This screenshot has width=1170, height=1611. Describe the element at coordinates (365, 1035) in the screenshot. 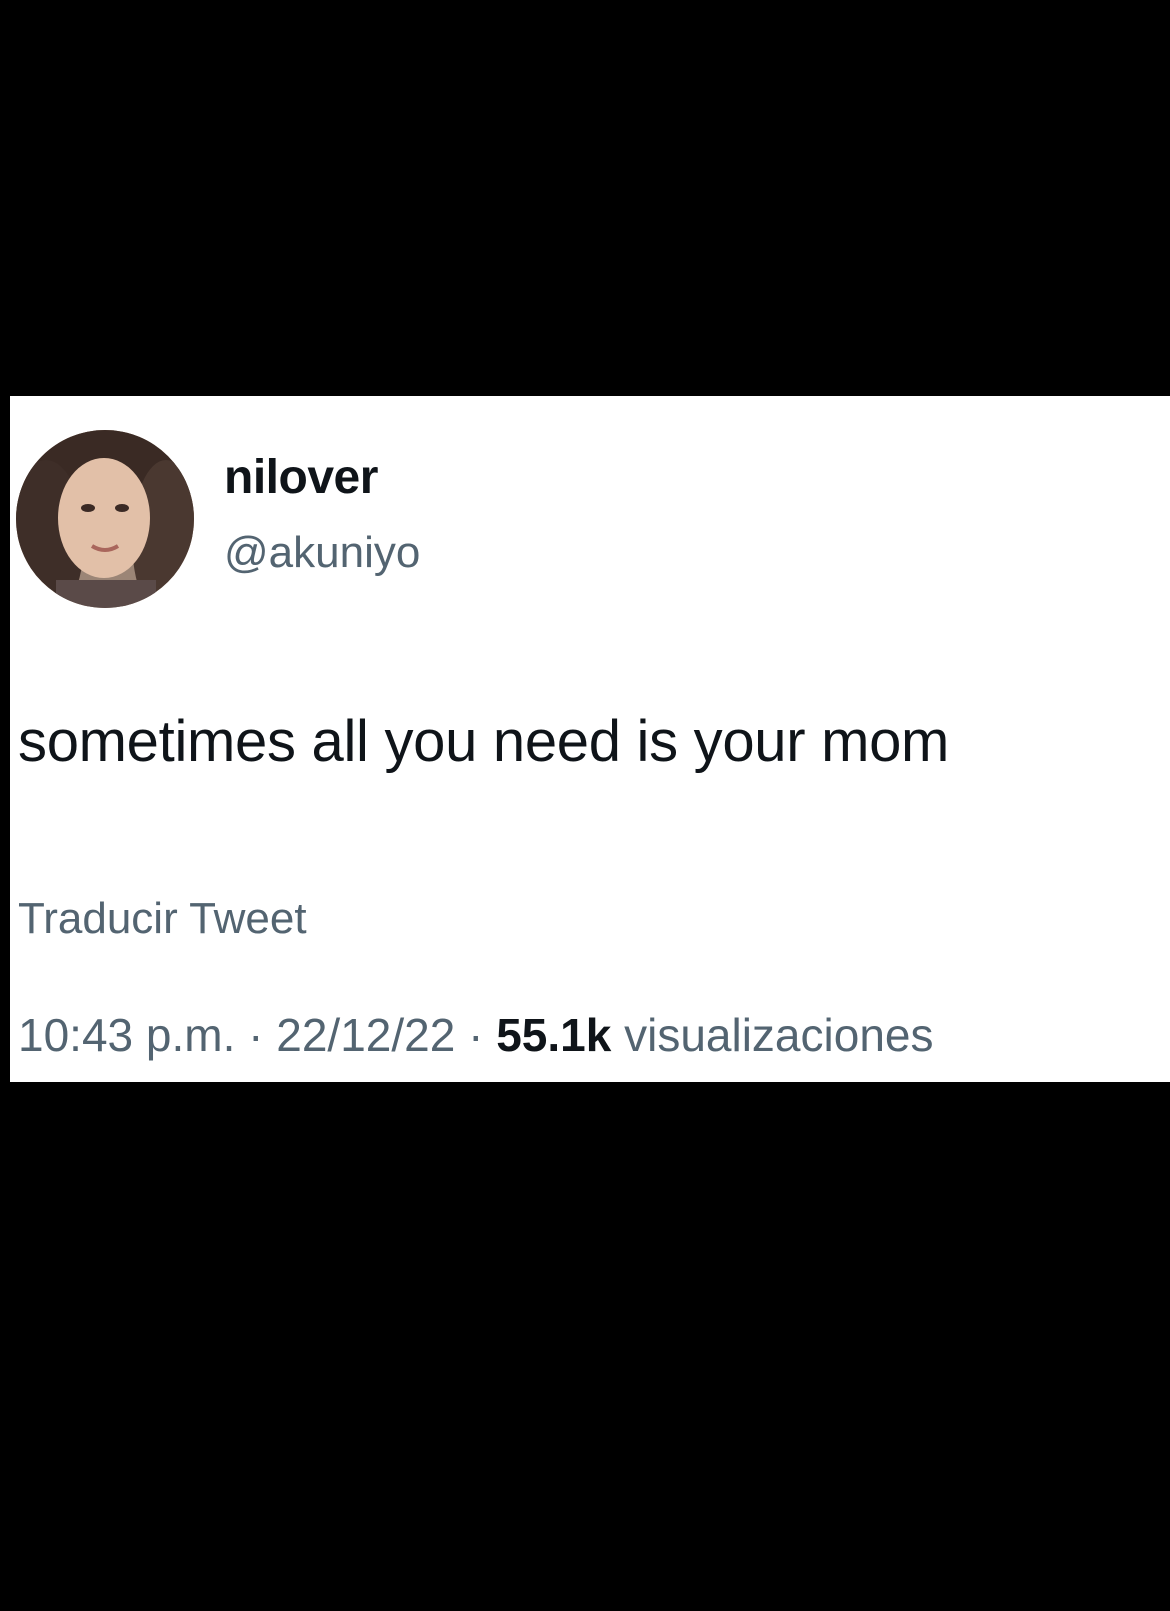

I see `tweet-date: 22/12/22` at that location.